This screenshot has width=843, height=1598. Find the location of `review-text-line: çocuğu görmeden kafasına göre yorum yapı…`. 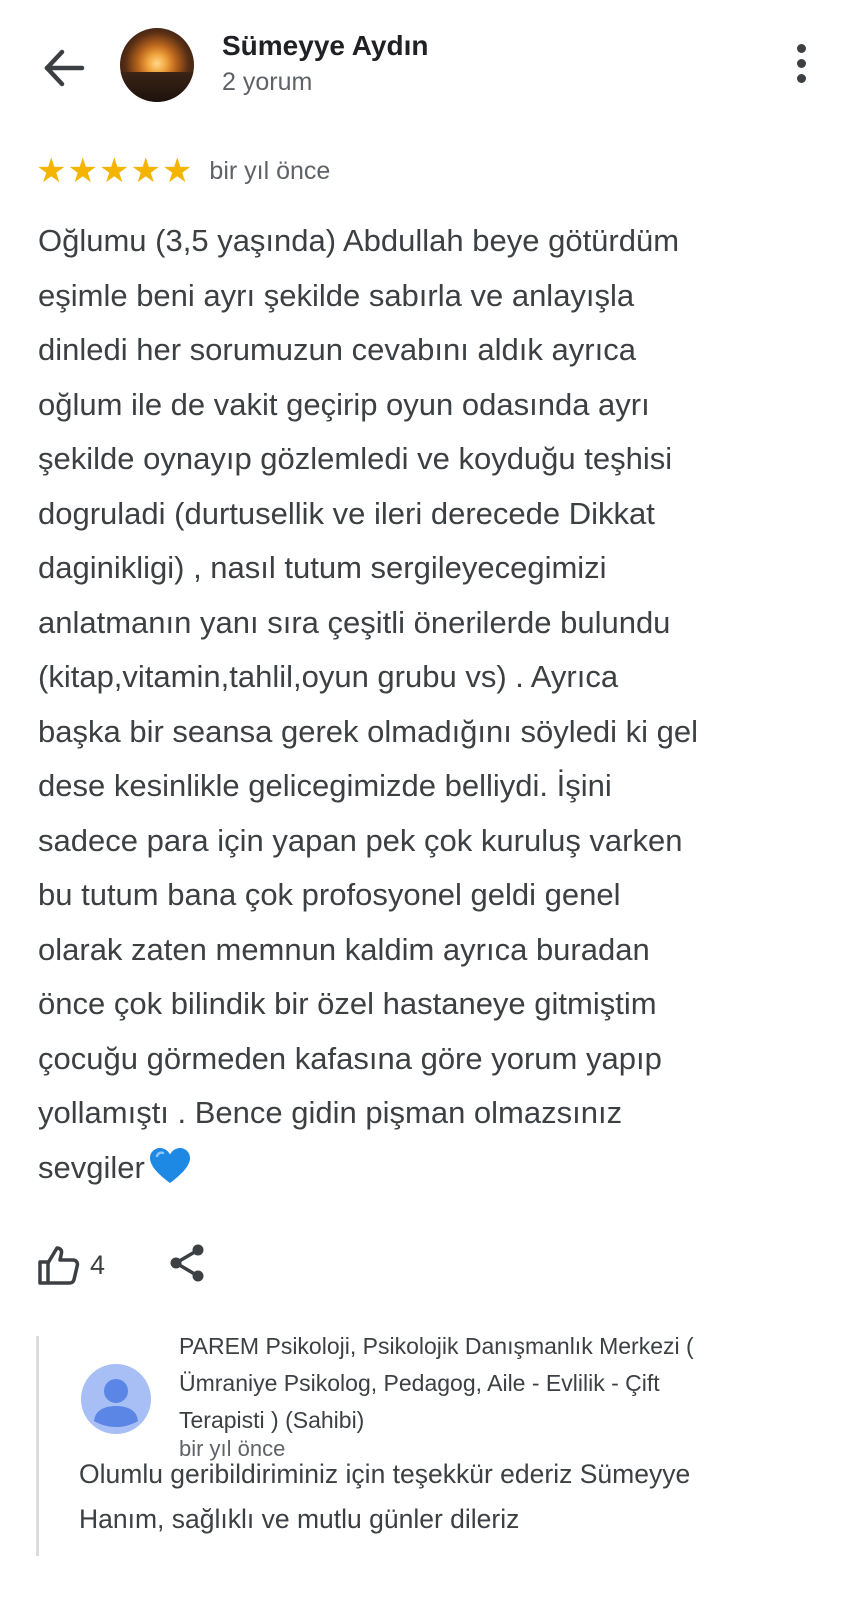

review-text-line: çocuğu görmeden kafasına göre yorum yapı… is located at coordinates (350, 1058).